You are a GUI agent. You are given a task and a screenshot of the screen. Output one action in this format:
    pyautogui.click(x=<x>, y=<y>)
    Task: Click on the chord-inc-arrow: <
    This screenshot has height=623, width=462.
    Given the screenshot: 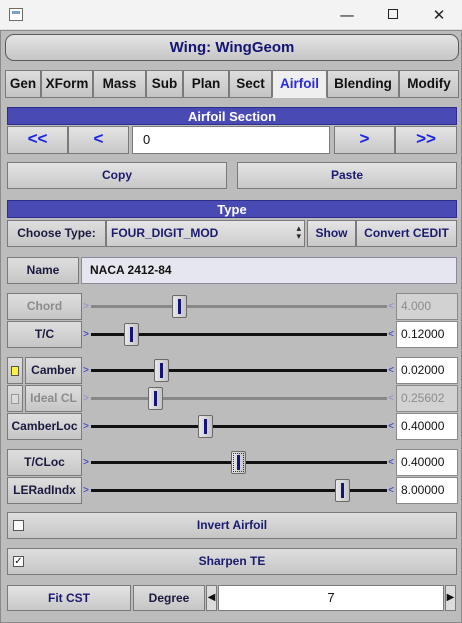 What is the action you would take?
    pyautogui.click(x=391, y=306)
    